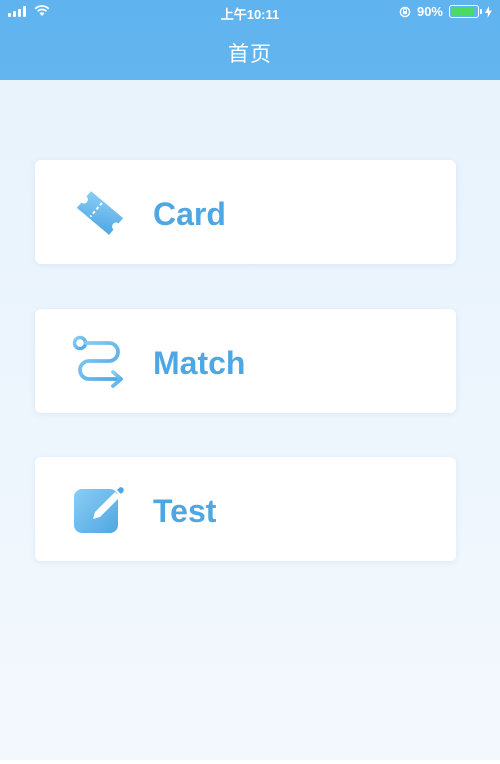 The width and height of the screenshot is (500, 764). What do you see at coordinates (488, 11) in the screenshot?
I see `charging-icon` at bounding box center [488, 11].